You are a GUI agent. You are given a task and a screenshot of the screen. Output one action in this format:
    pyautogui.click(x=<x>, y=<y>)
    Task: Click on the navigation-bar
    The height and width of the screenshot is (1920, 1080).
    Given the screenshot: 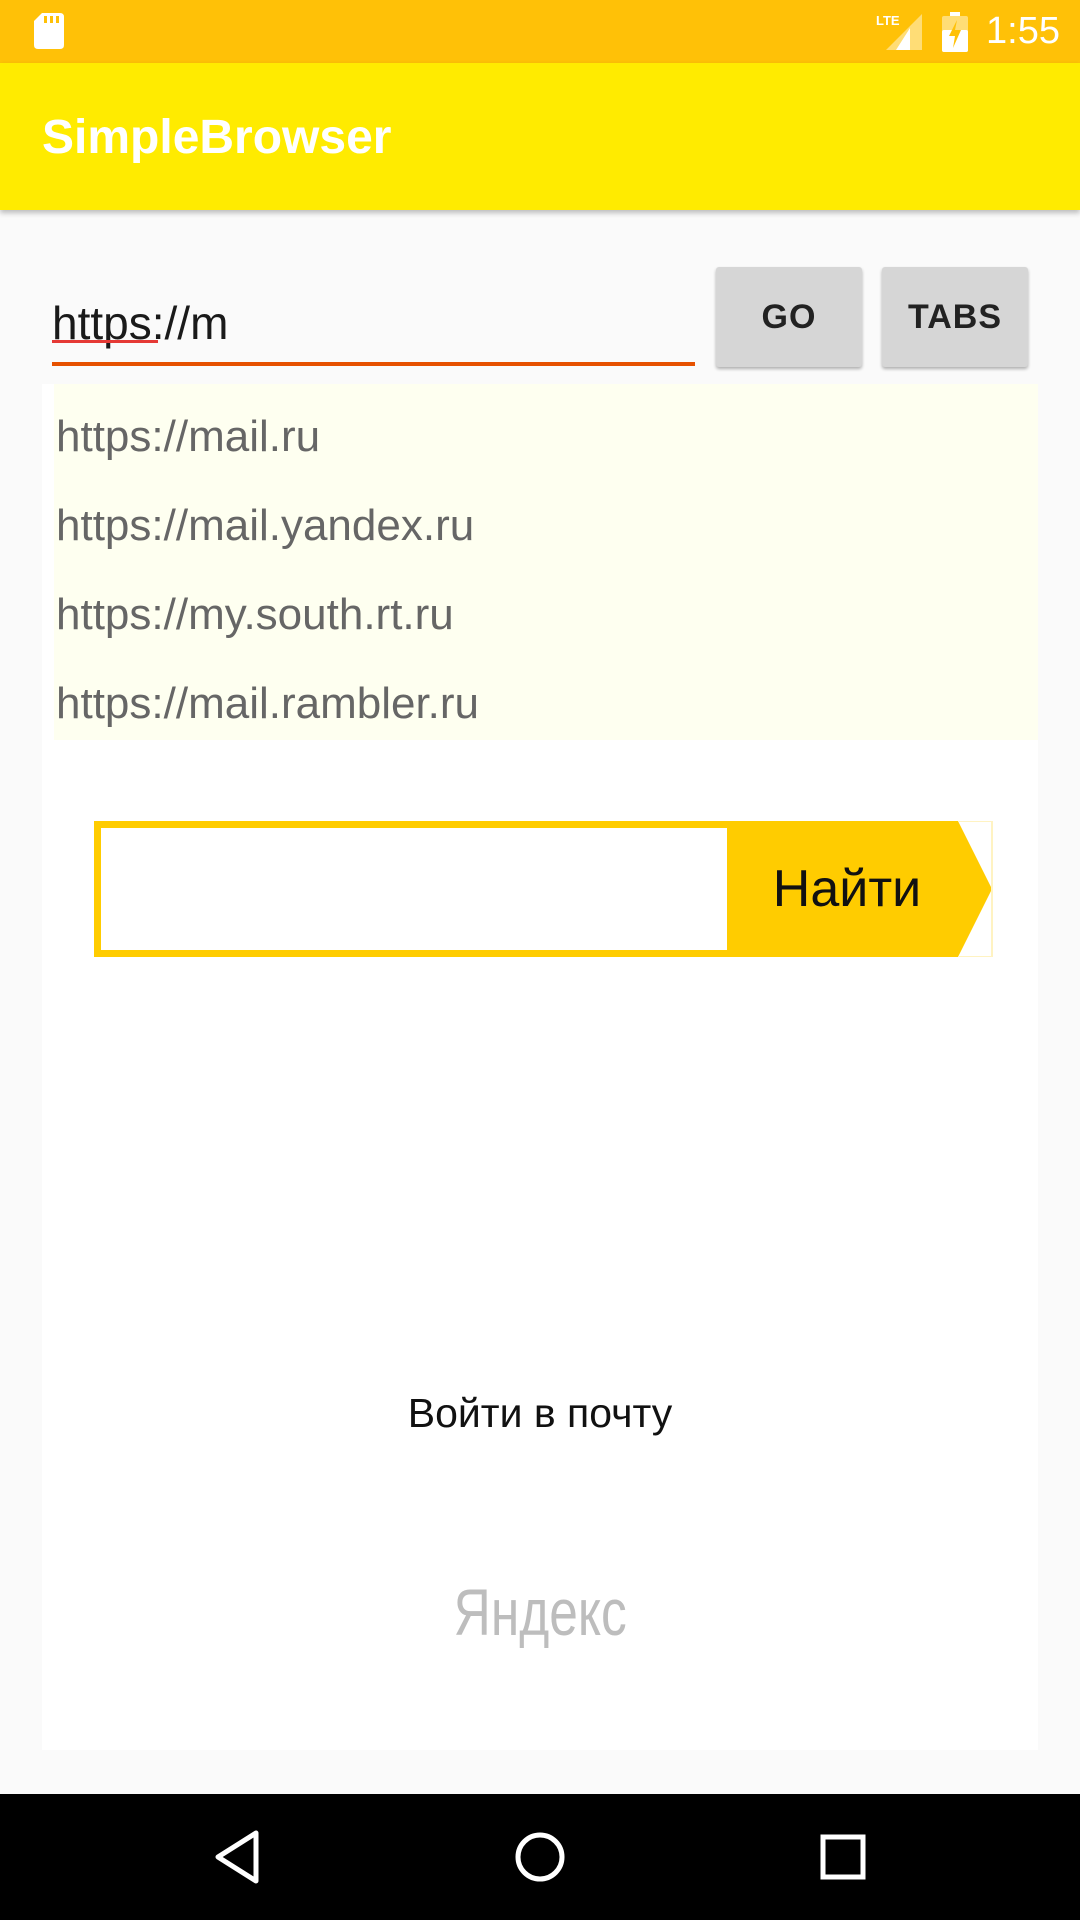 What is the action you would take?
    pyautogui.click(x=540, y=1857)
    